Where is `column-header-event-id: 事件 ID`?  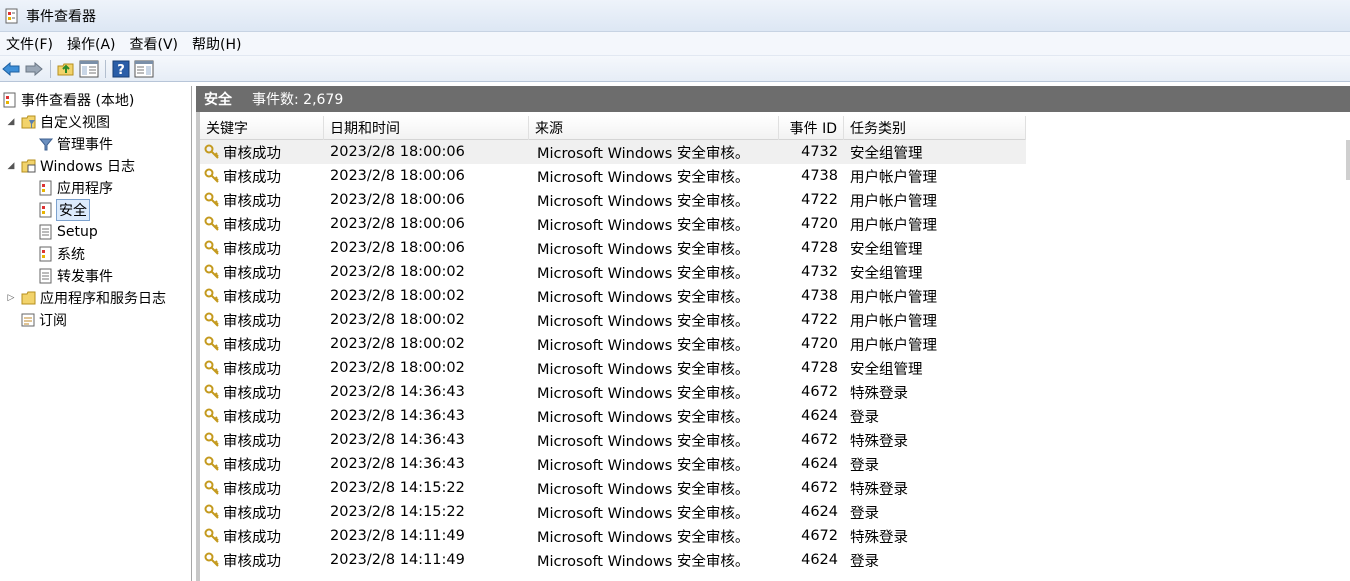 column-header-event-id: 事件 ID is located at coordinates (811, 127).